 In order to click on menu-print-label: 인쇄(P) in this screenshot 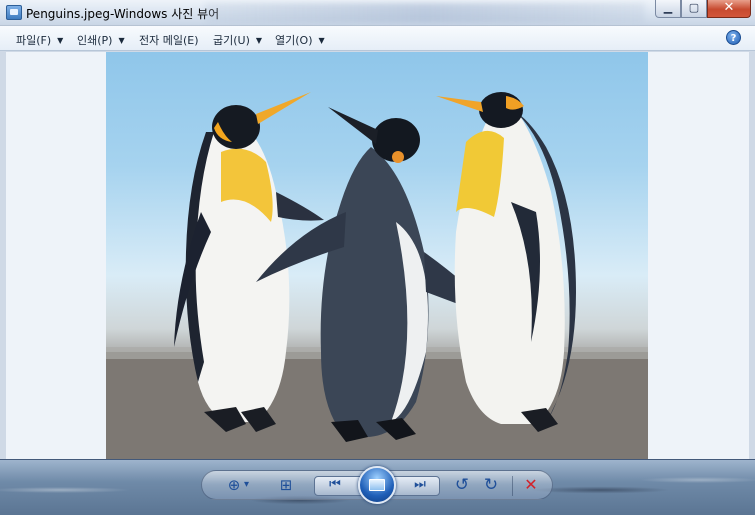, I will do `click(95, 40)`.